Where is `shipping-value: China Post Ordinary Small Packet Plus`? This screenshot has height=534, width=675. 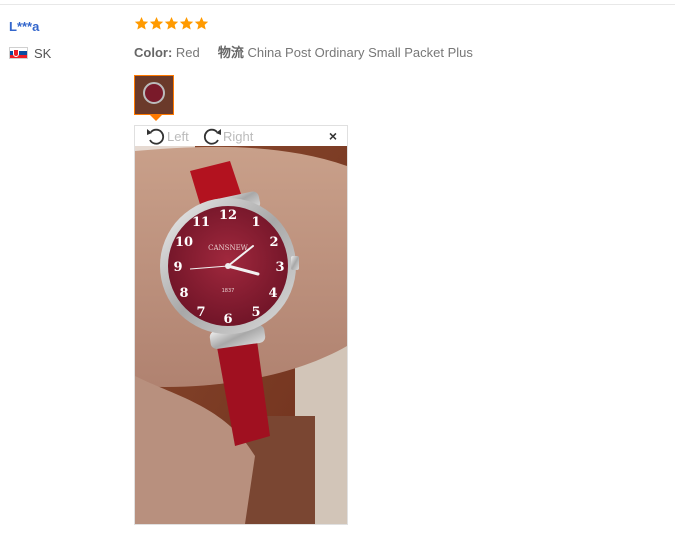 shipping-value: China Post Ordinary Small Packet Plus is located at coordinates (360, 52).